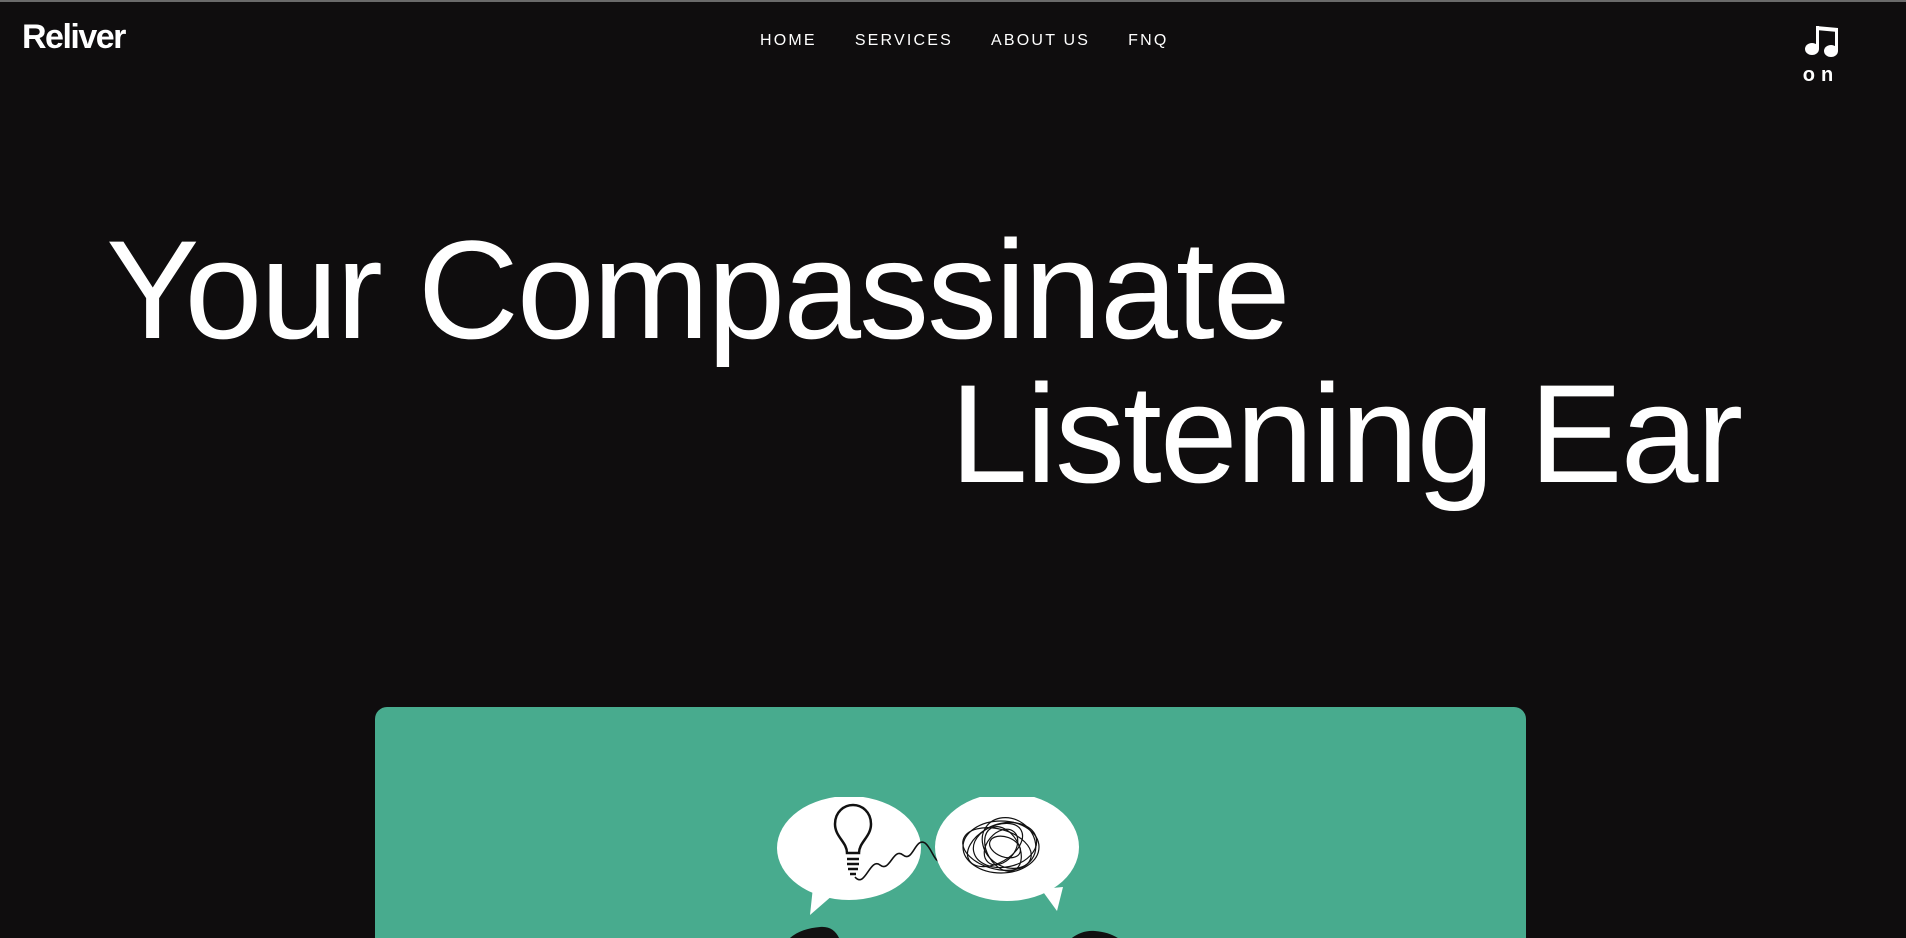 The width and height of the screenshot is (1906, 938). What do you see at coordinates (698, 289) in the screenshot?
I see `hero-title-line-1: Your Compassinate` at bounding box center [698, 289].